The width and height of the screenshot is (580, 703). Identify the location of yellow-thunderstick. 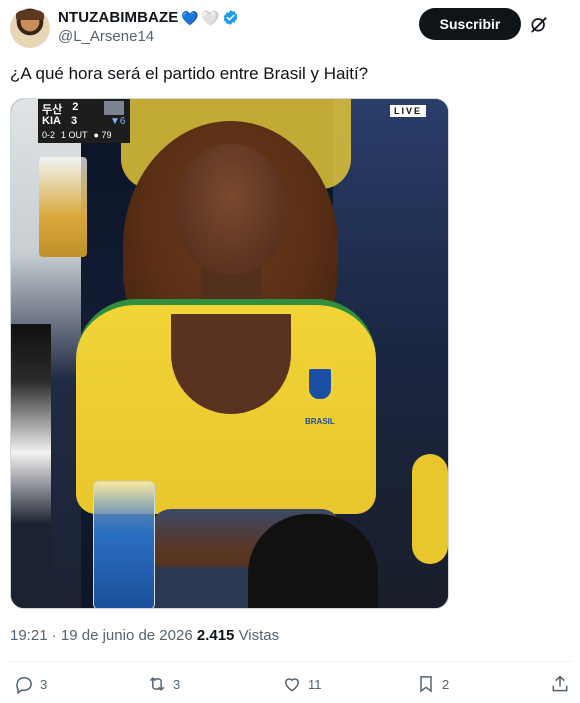
(430, 509).